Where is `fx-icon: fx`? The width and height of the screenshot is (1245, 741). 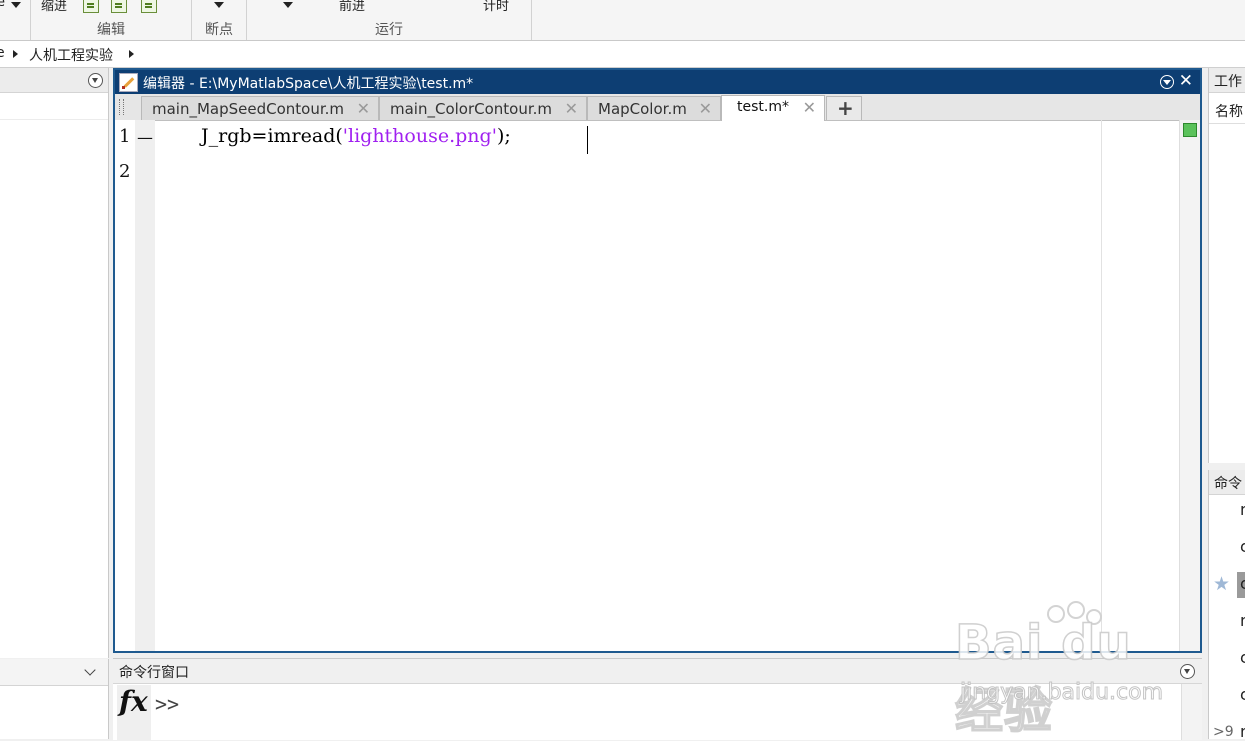
fx-icon: fx is located at coordinates (133, 701).